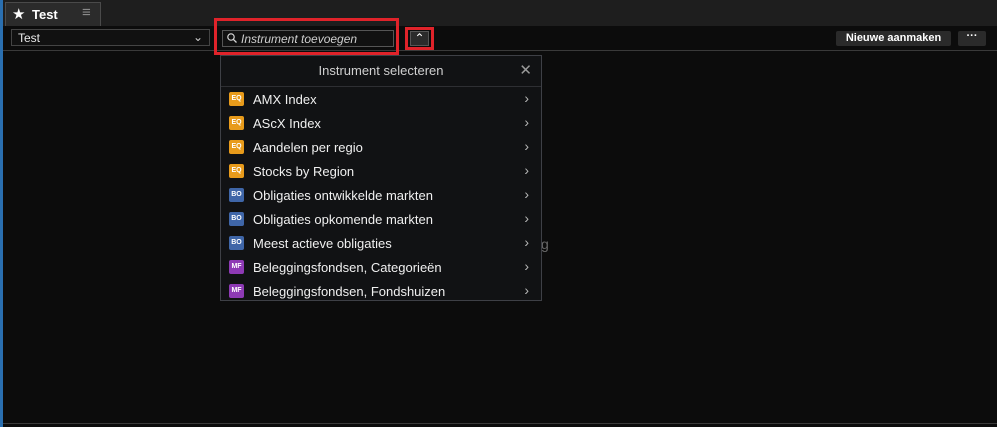  I want to click on search-placeholder: Instrument toevoegen, so click(299, 39).